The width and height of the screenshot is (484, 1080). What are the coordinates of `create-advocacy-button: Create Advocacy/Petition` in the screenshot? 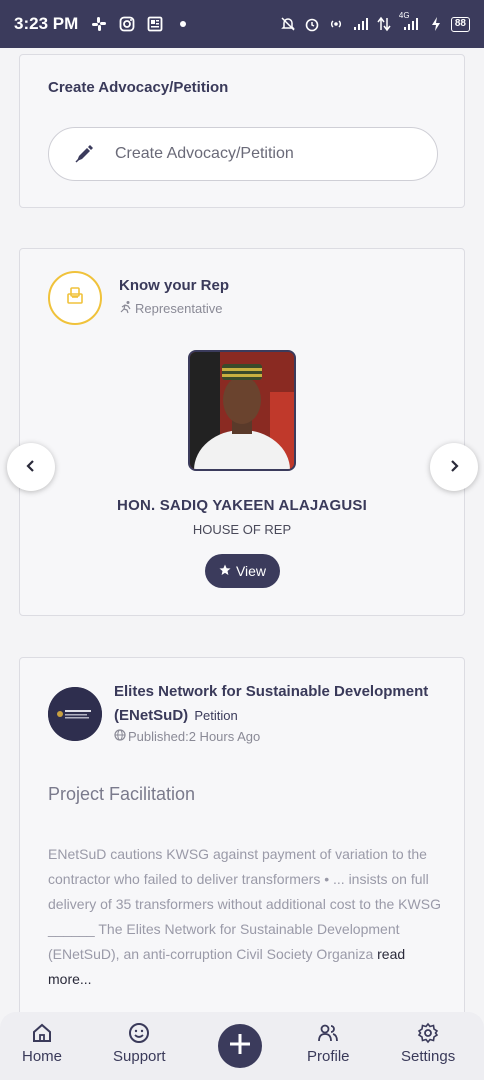 It's located at (243, 154).